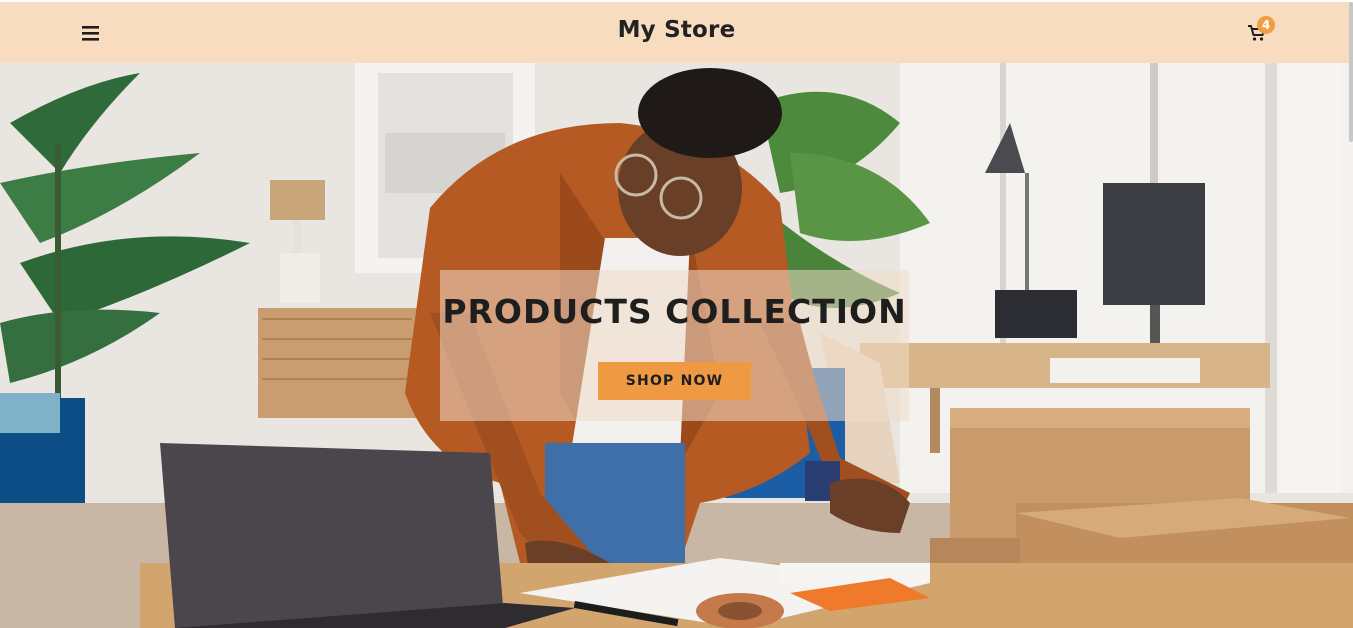 This screenshot has width=1353, height=628. I want to click on navbar: My Store 4, so click(676, 32).